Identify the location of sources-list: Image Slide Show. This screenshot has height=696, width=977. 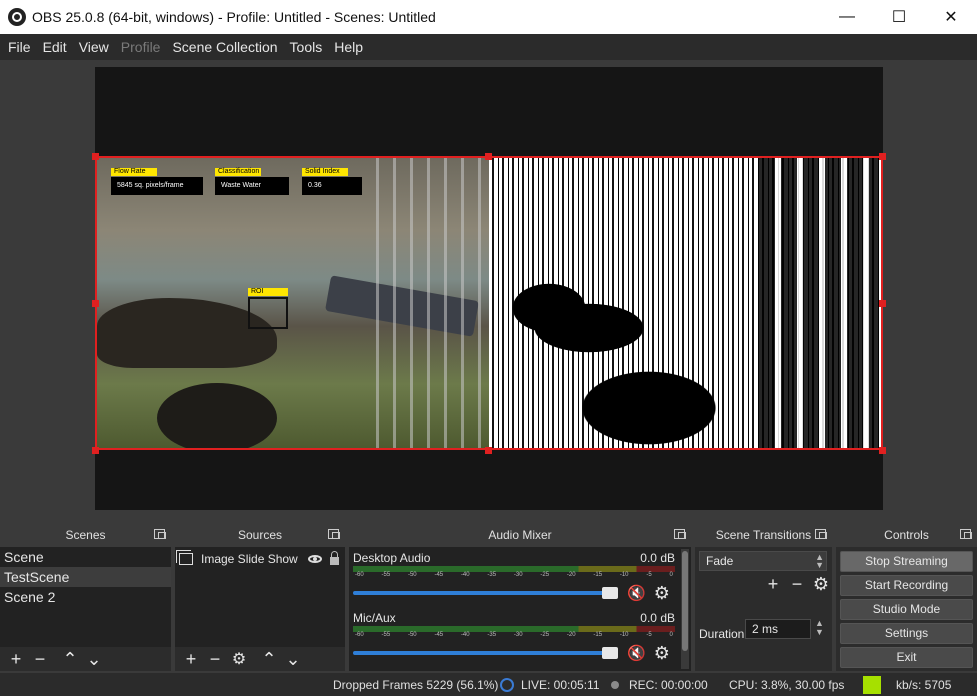
(260, 597).